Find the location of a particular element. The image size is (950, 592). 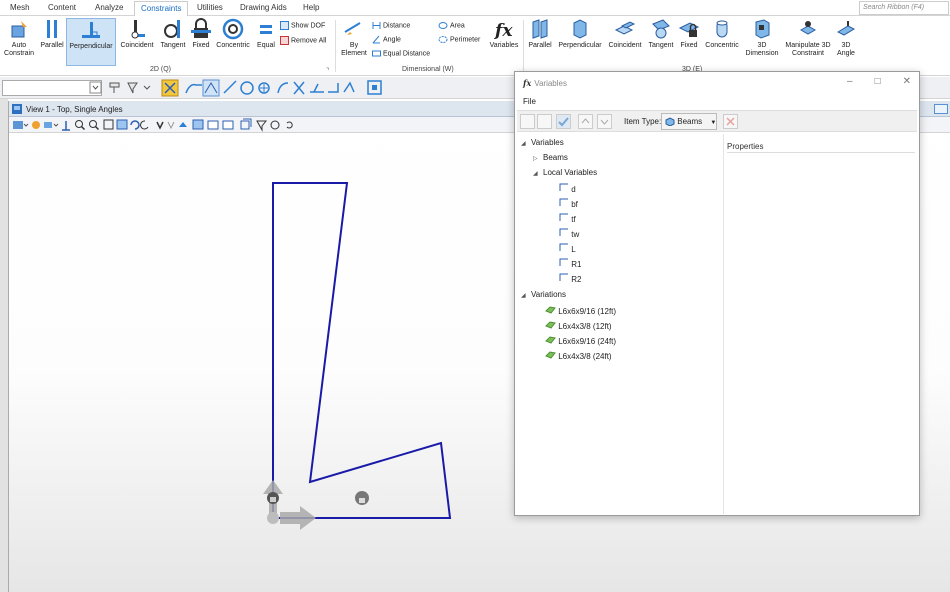

angle-button: Angle is located at coordinates (386, 39).